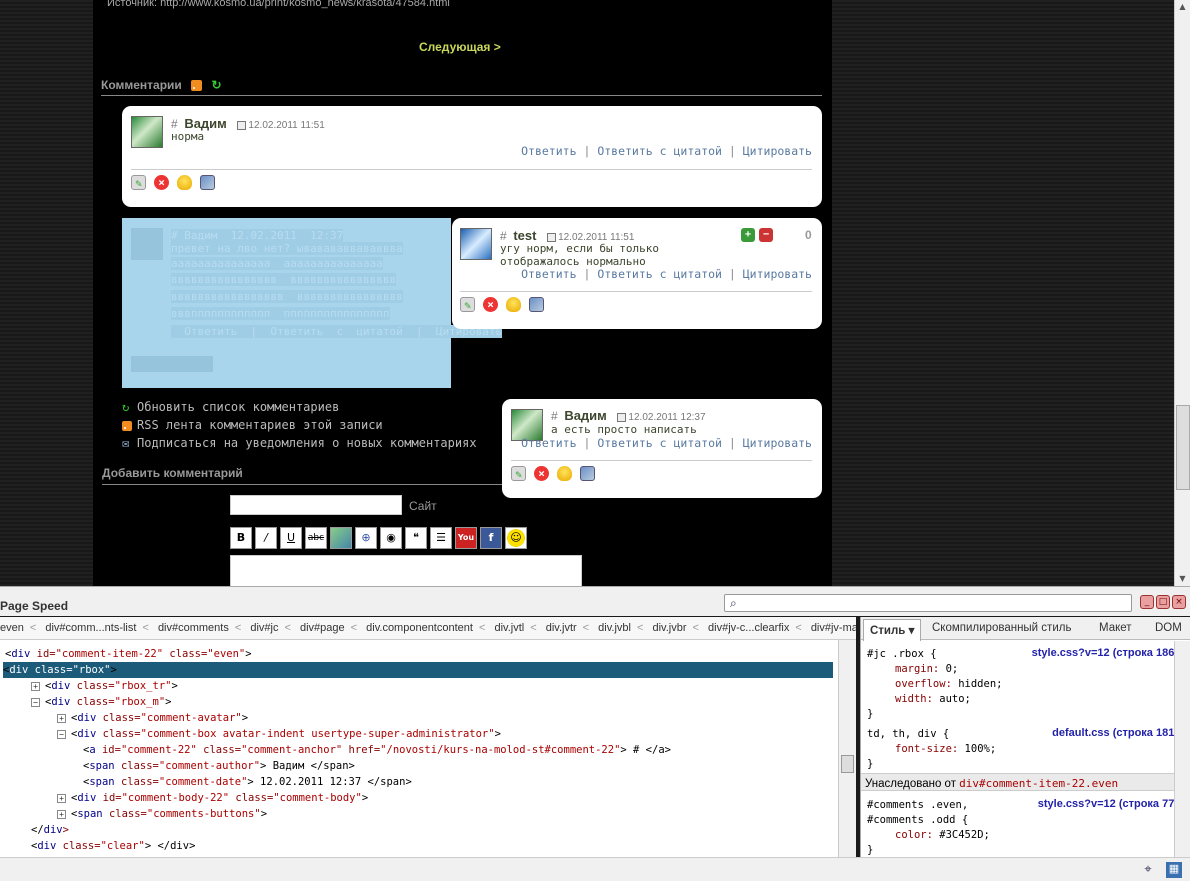 The width and height of the screenshot is (1190, 881). What do you see at coordinates (264, 625) in the screenshot?
I see `breadcrumb-item: div#jc` at bounding box center [264, 625].